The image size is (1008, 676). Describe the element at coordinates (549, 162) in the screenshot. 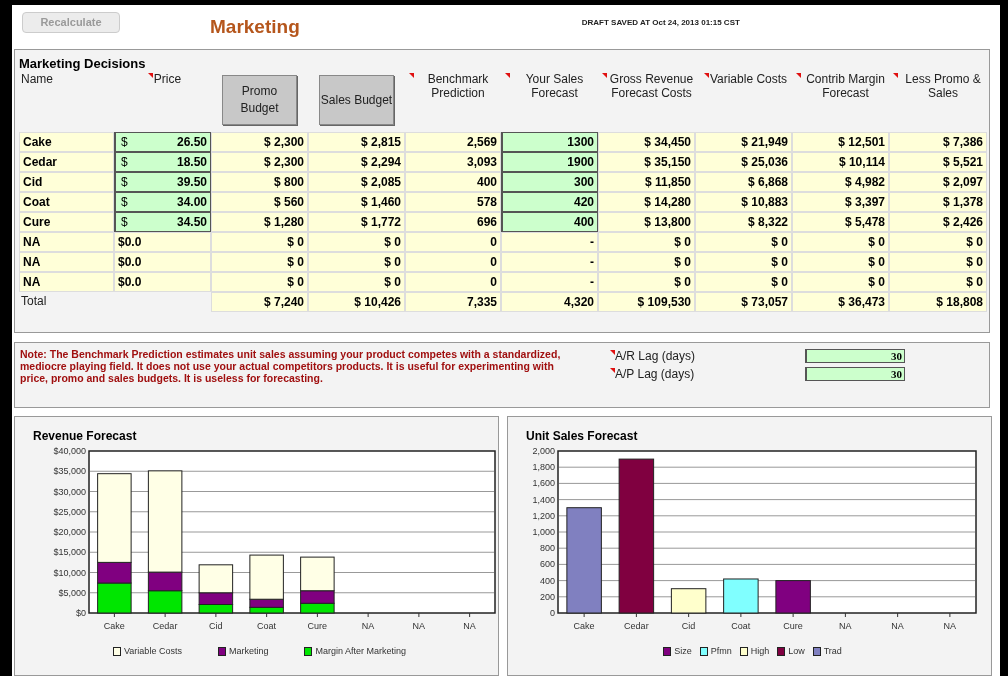

I see `forecast-field: 1900` at that location.